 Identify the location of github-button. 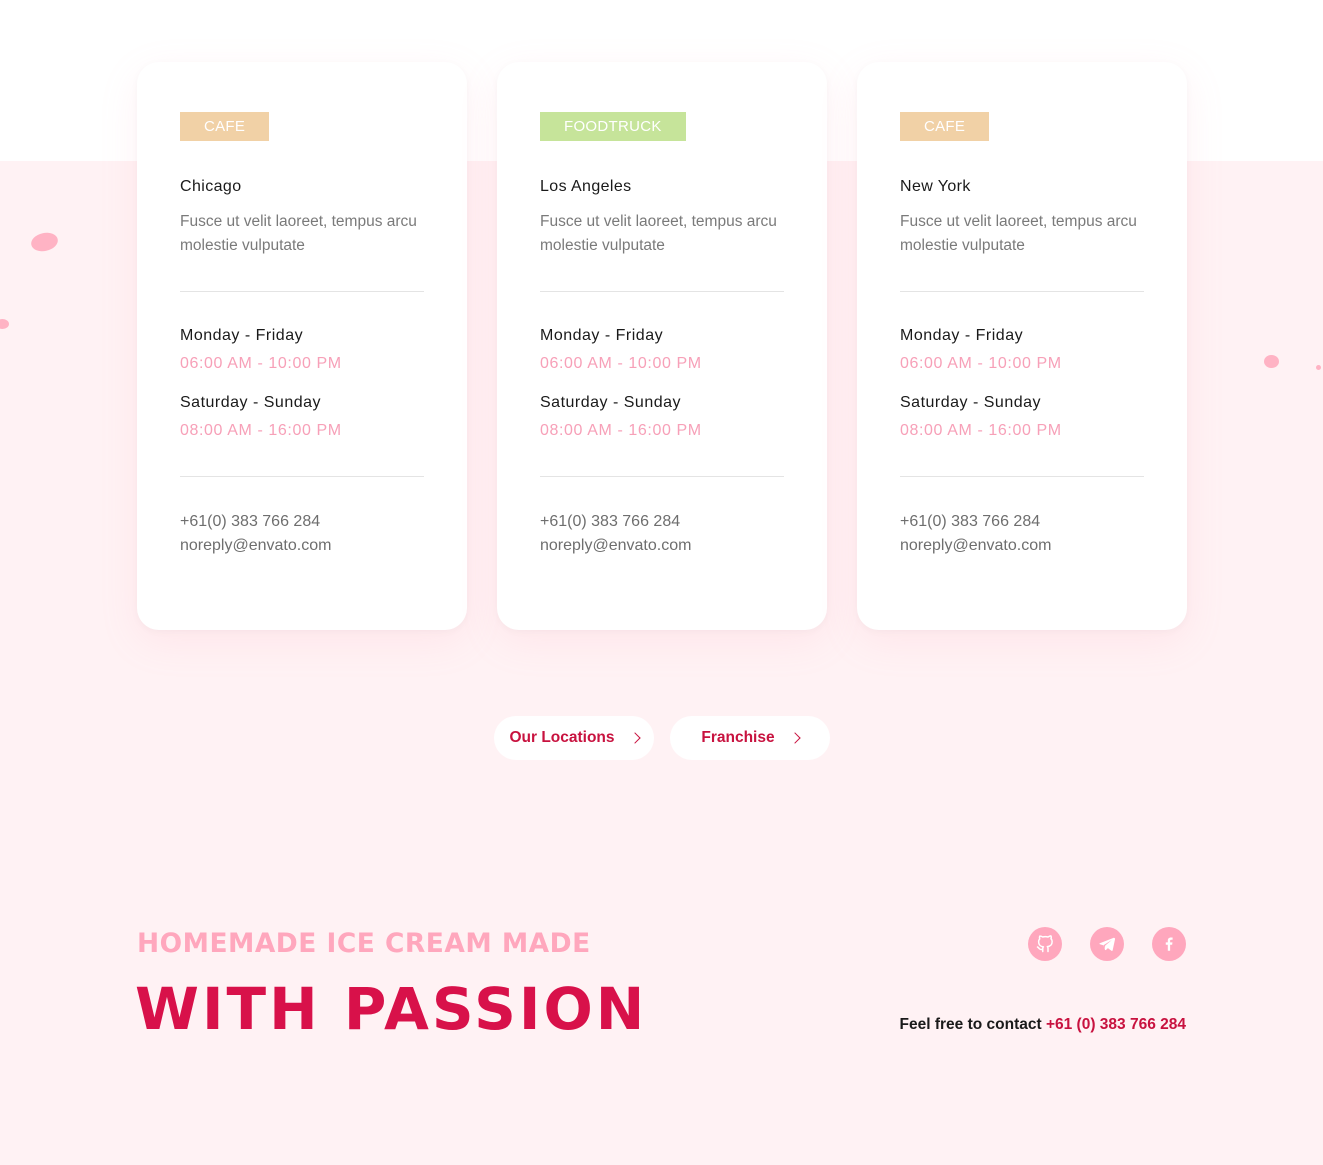
(1045, 944).